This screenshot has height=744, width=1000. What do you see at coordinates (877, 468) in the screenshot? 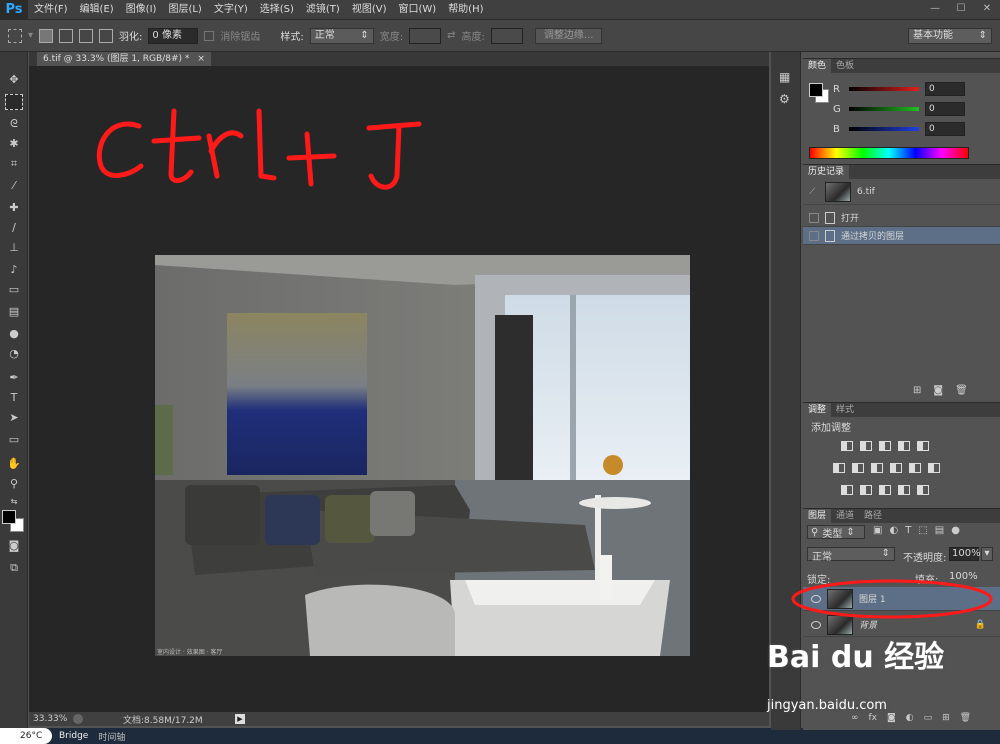
I see `black-white-icon` at bounding box center [877, 468].